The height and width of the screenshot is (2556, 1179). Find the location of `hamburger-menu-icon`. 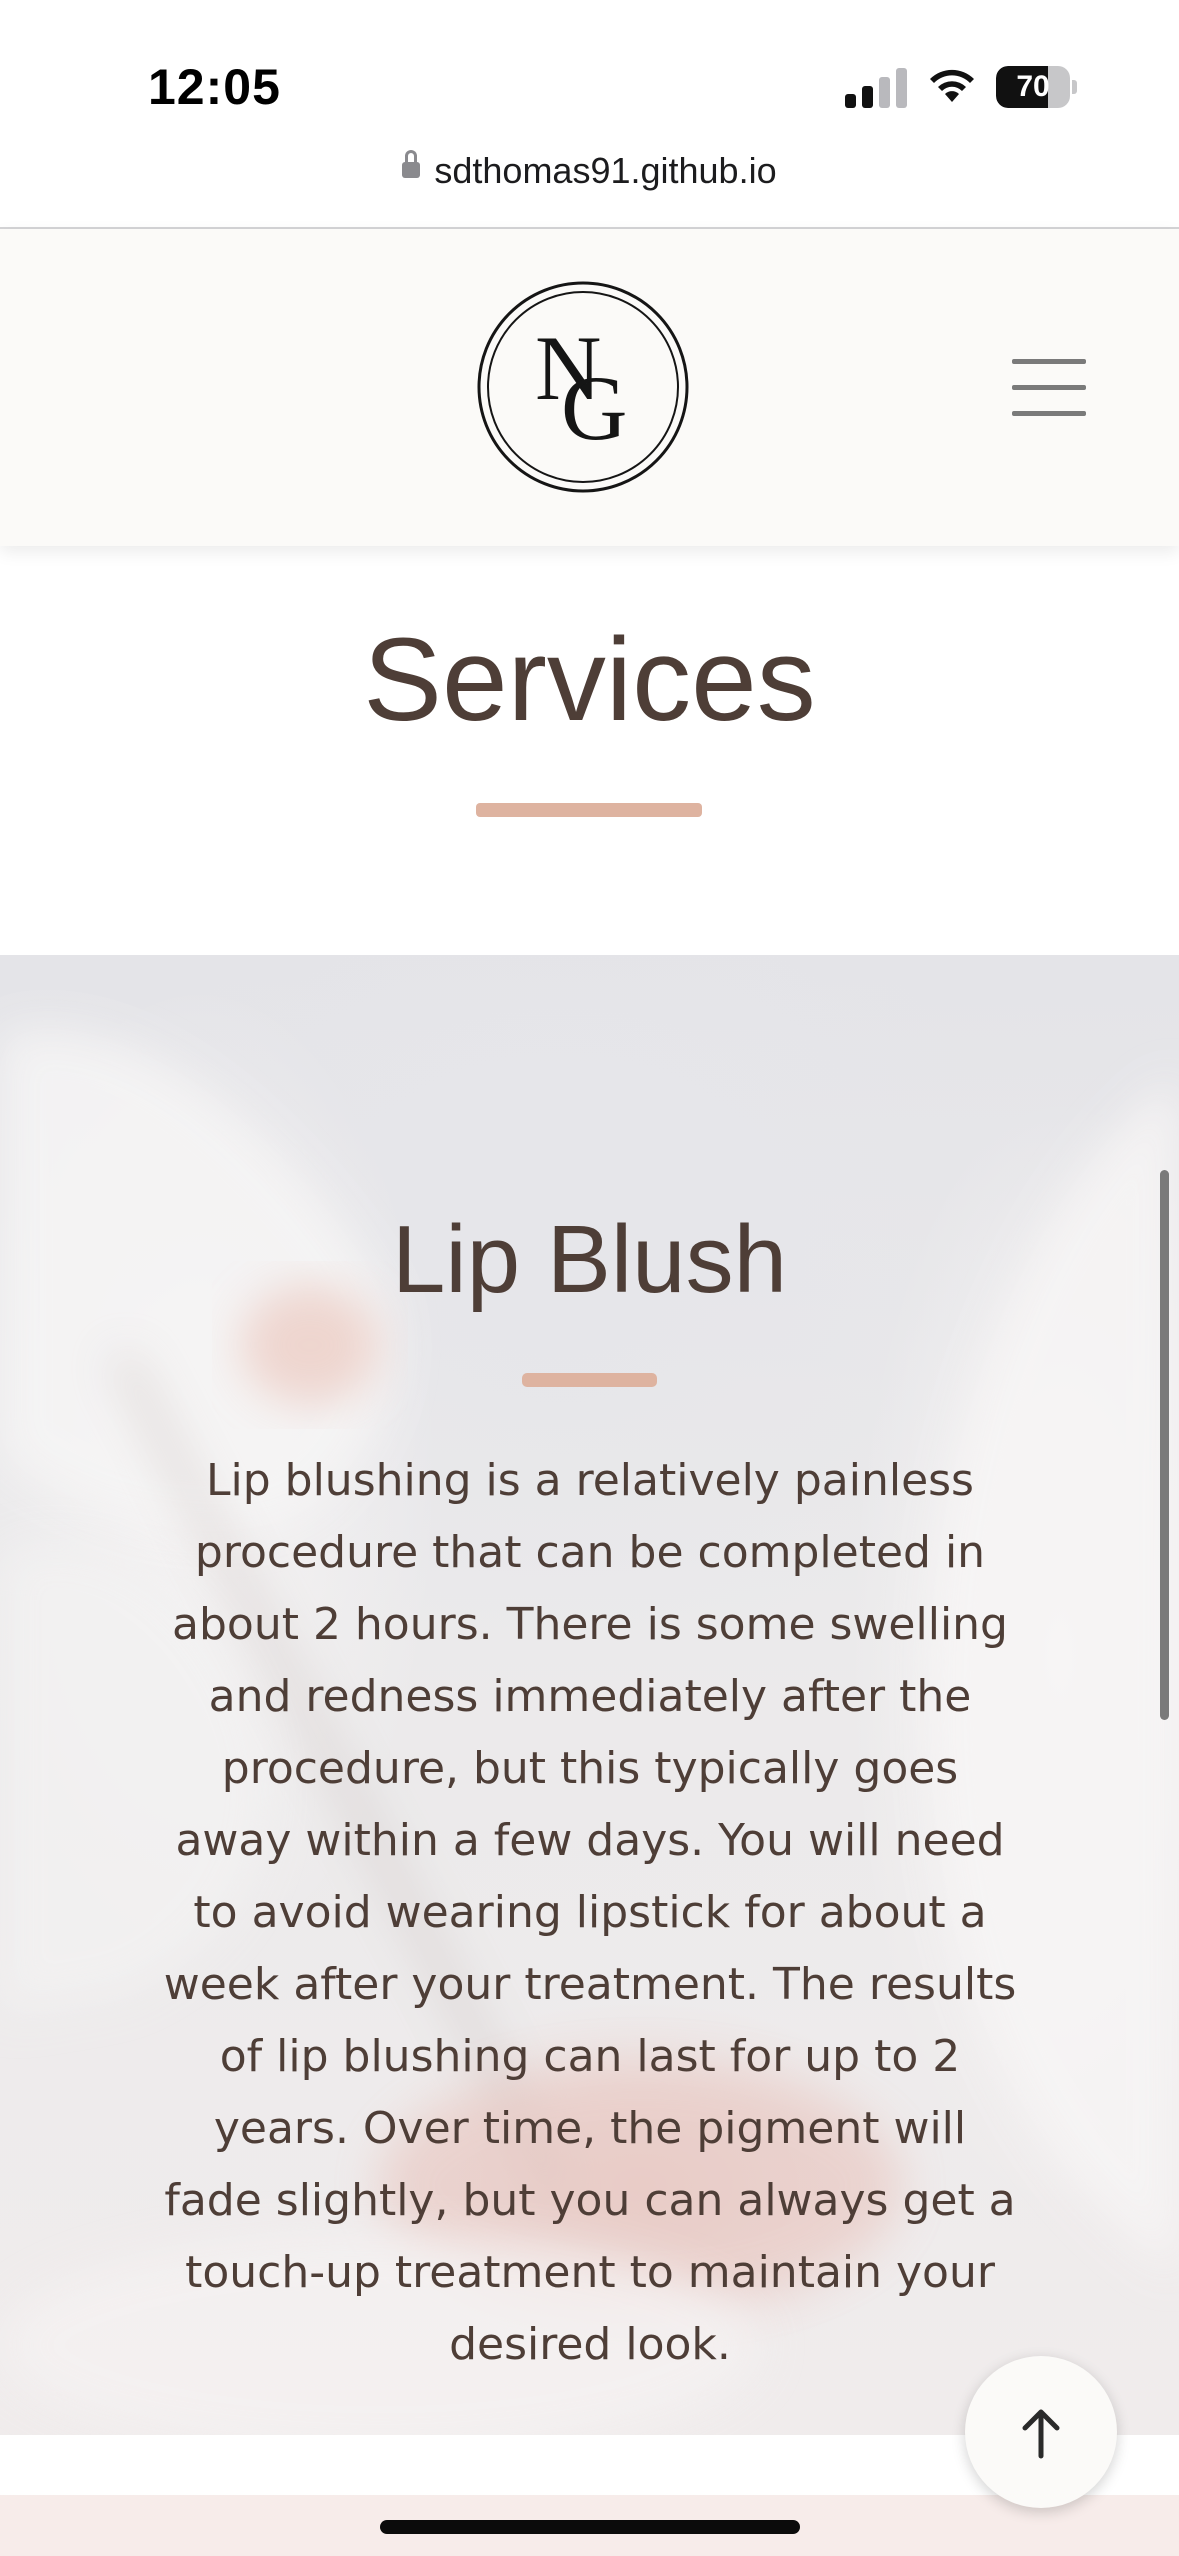

hamburger-menu-icon is located at coordinates (1049, 388).